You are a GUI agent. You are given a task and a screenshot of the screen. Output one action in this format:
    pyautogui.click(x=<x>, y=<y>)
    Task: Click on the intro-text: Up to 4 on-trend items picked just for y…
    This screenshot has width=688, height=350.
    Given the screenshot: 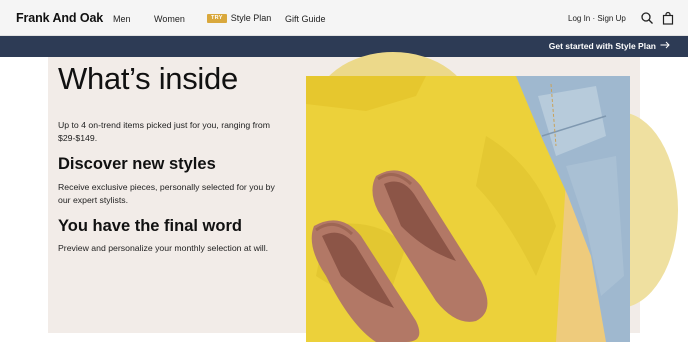 What is the action you would take?
    pyautogui.click(x=164, y=131)
    